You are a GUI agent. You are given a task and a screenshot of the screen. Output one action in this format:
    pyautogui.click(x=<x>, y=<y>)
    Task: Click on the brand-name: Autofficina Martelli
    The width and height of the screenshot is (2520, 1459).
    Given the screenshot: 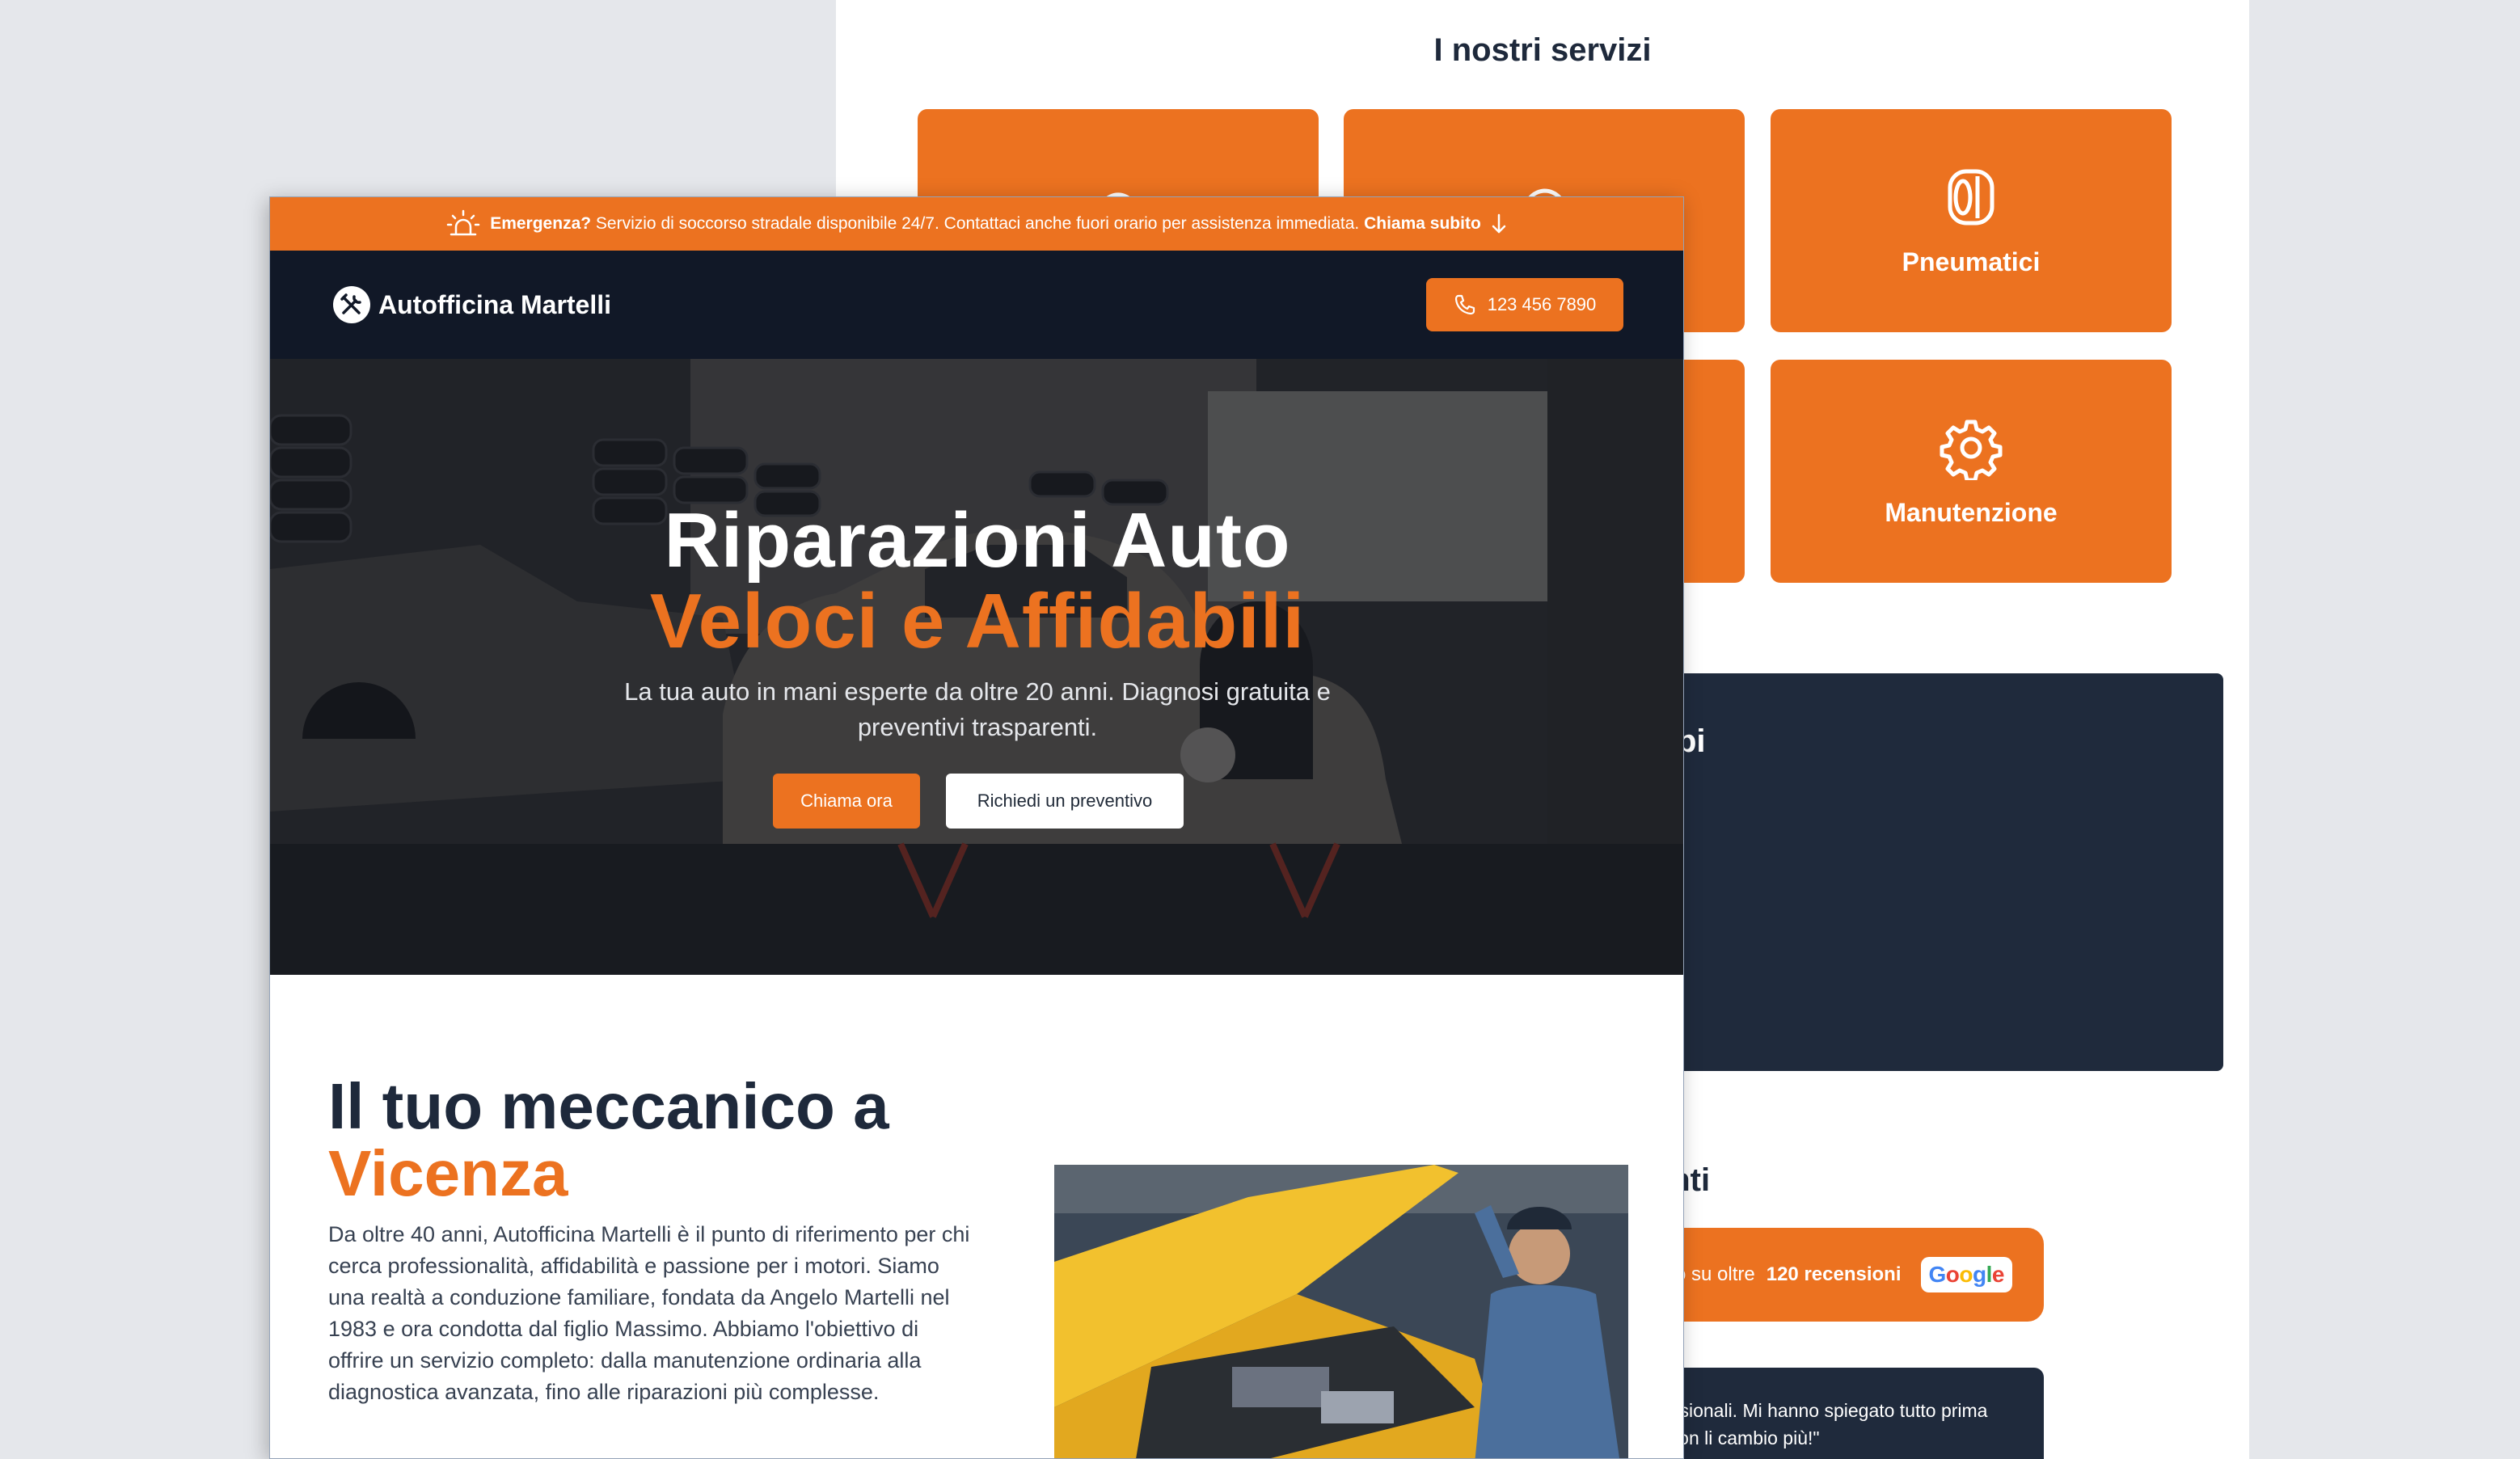 What is the action you would take?
    pyautogui.click(x=495, y=304)
    